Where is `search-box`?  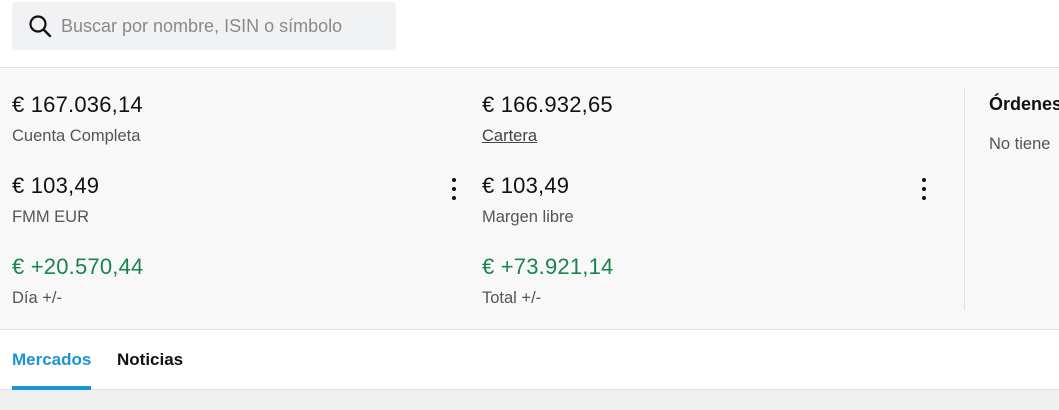
search-box is located at coordinates (204, 26).